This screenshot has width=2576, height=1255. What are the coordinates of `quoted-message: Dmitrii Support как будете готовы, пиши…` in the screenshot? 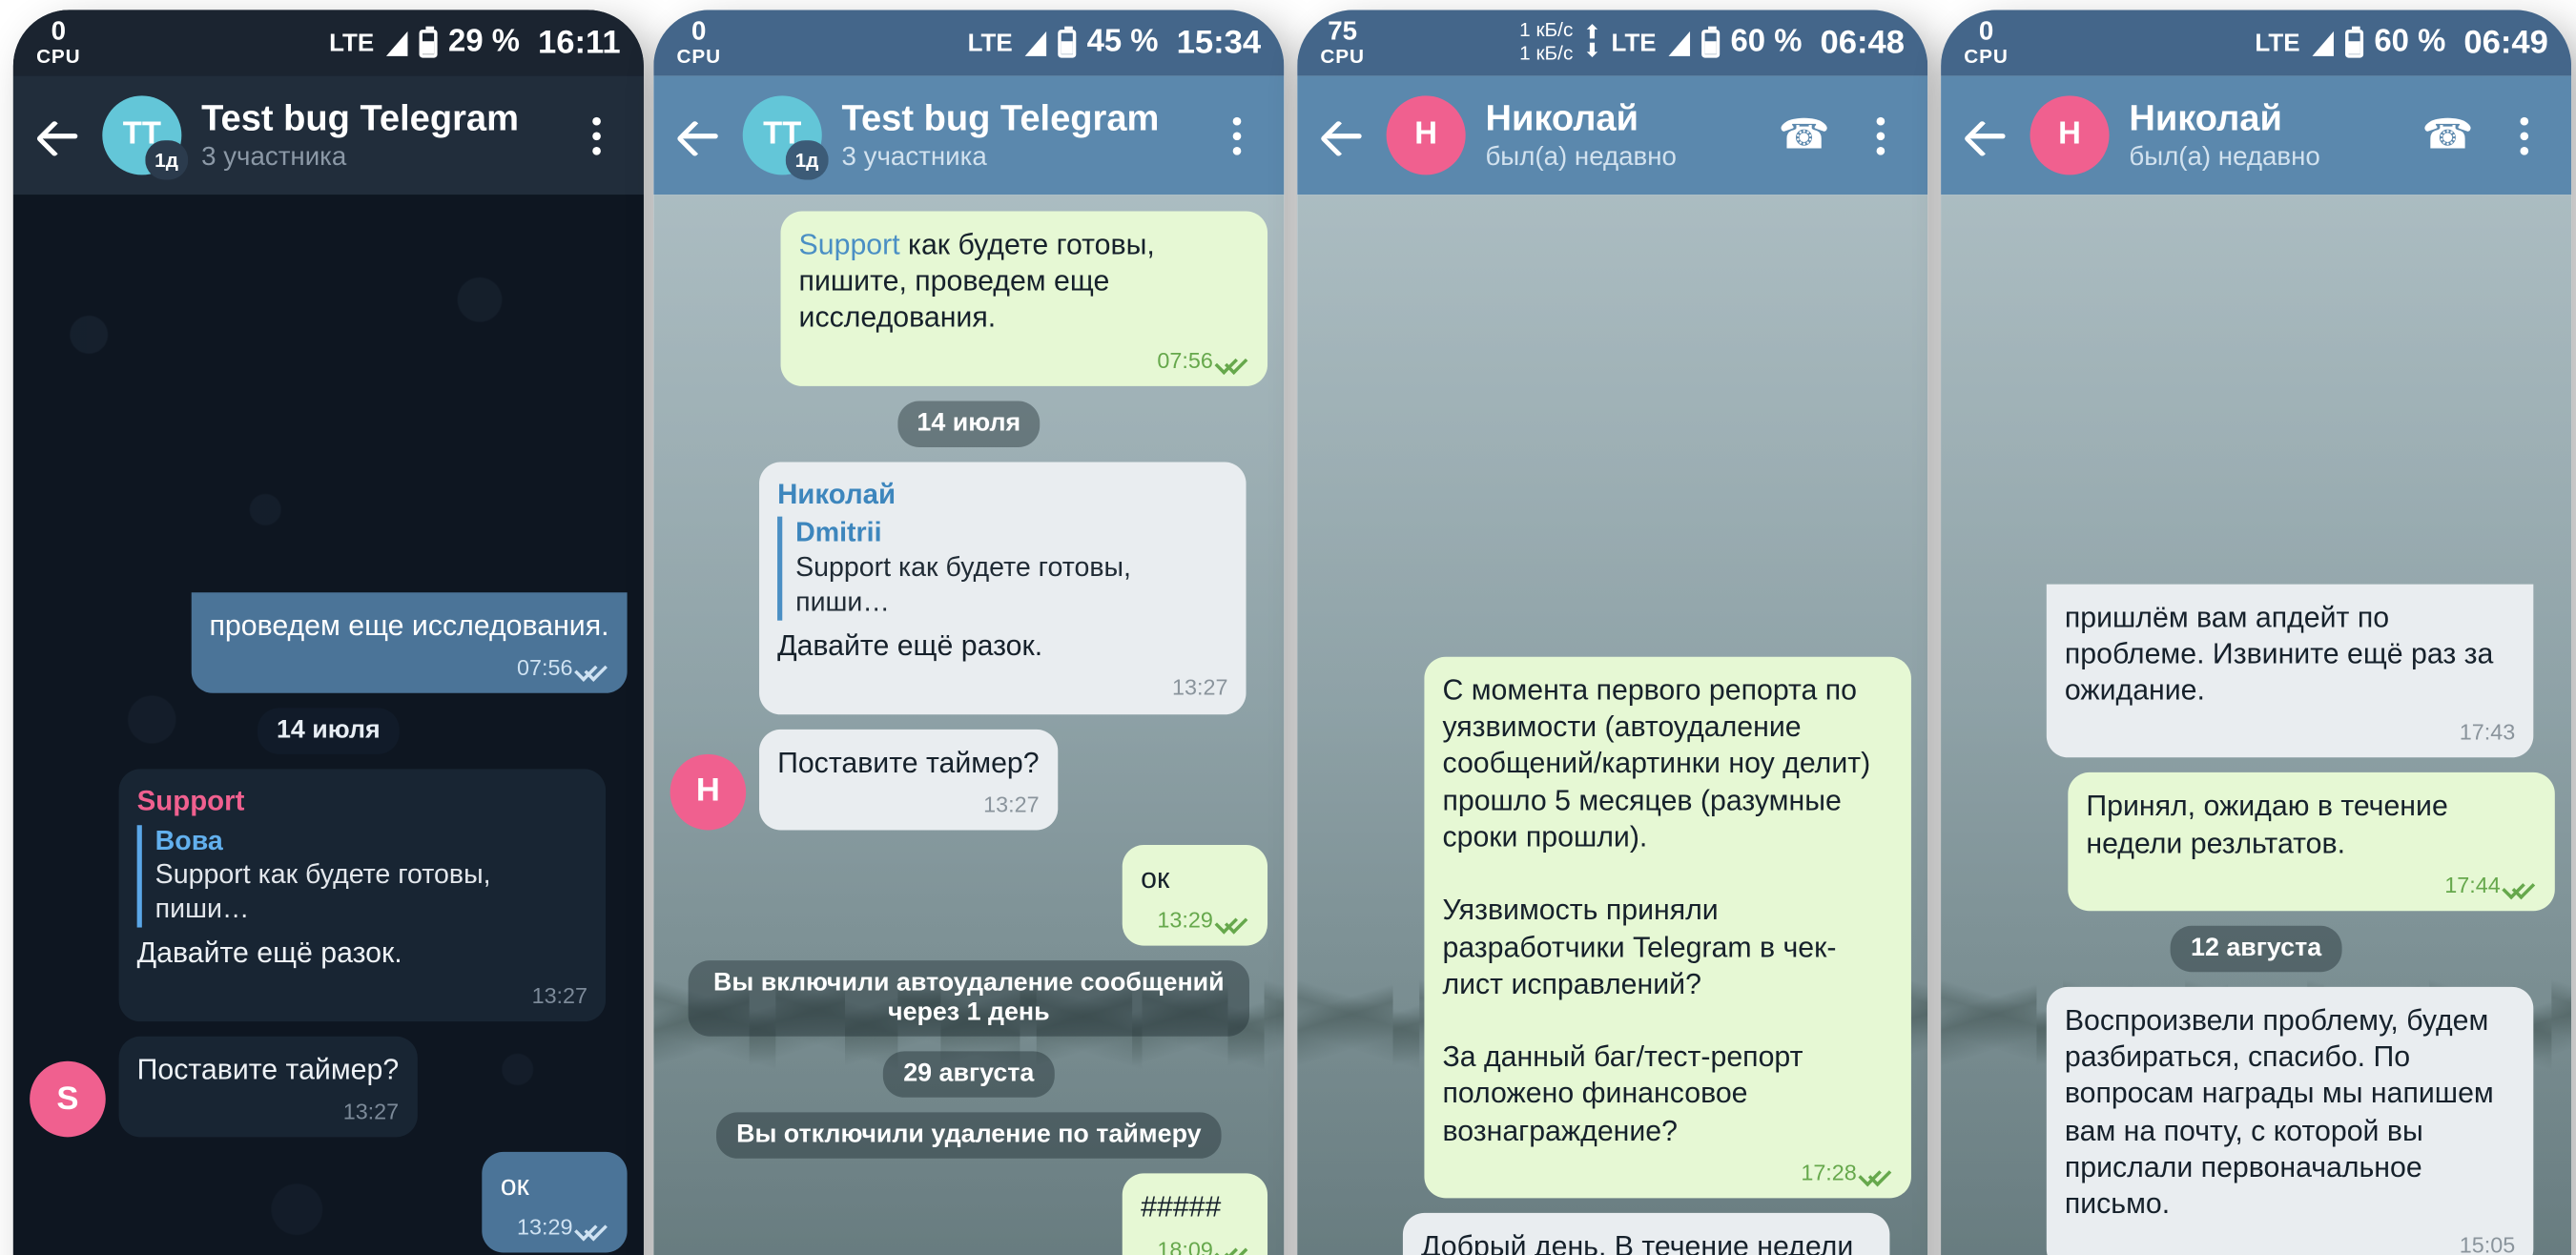 It's located at (1002, 570).